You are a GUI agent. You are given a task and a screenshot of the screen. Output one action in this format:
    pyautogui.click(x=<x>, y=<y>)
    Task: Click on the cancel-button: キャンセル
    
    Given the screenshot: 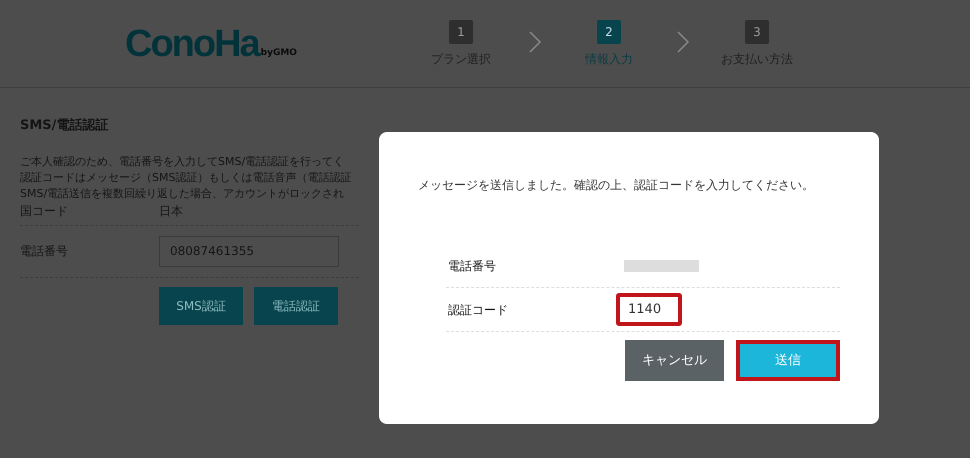 What is the action you would take?
    pyautogui.click(x=674, y=360)
    